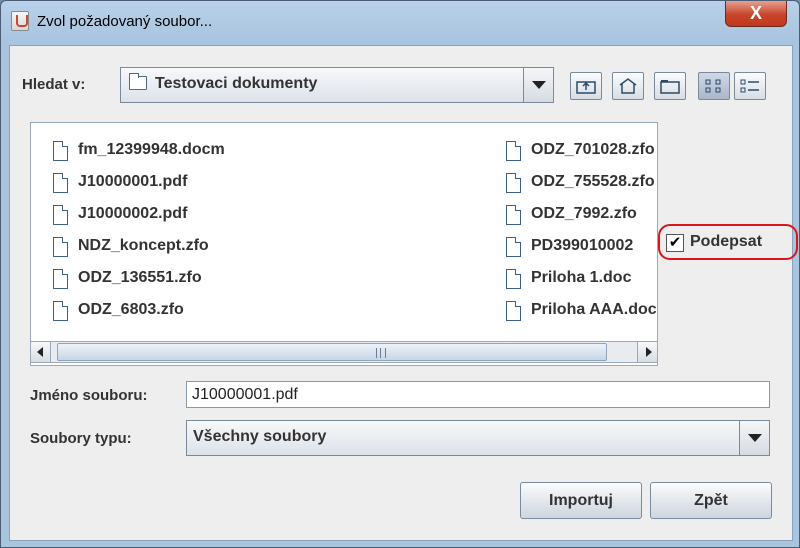 The width and height of the screenshot is (800, 548). Describe the element at coordinates (593, 149) in the screenshot. I see `file-name: ODZ_701028.zfo` at that location.